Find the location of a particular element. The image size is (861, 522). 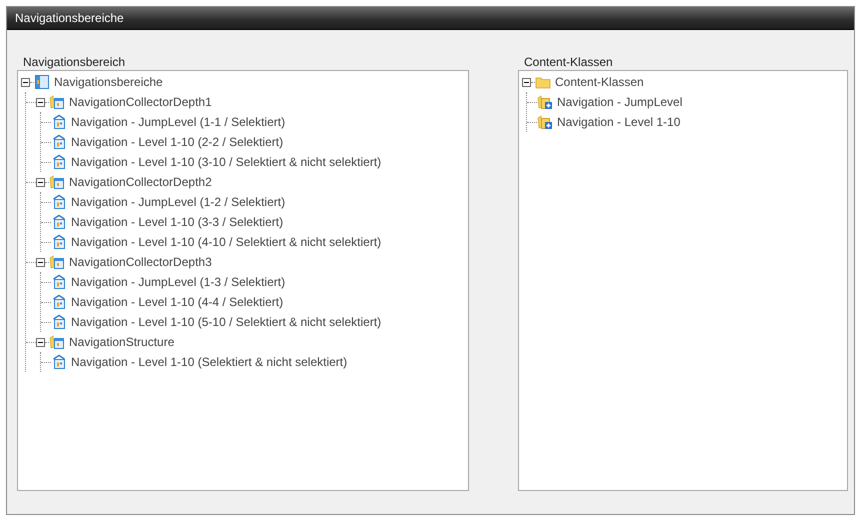

tree-item: Navigation - Level 1-10 (4-10 / Selektiert & nicht selektiert) is located at coordinates (226, 242).